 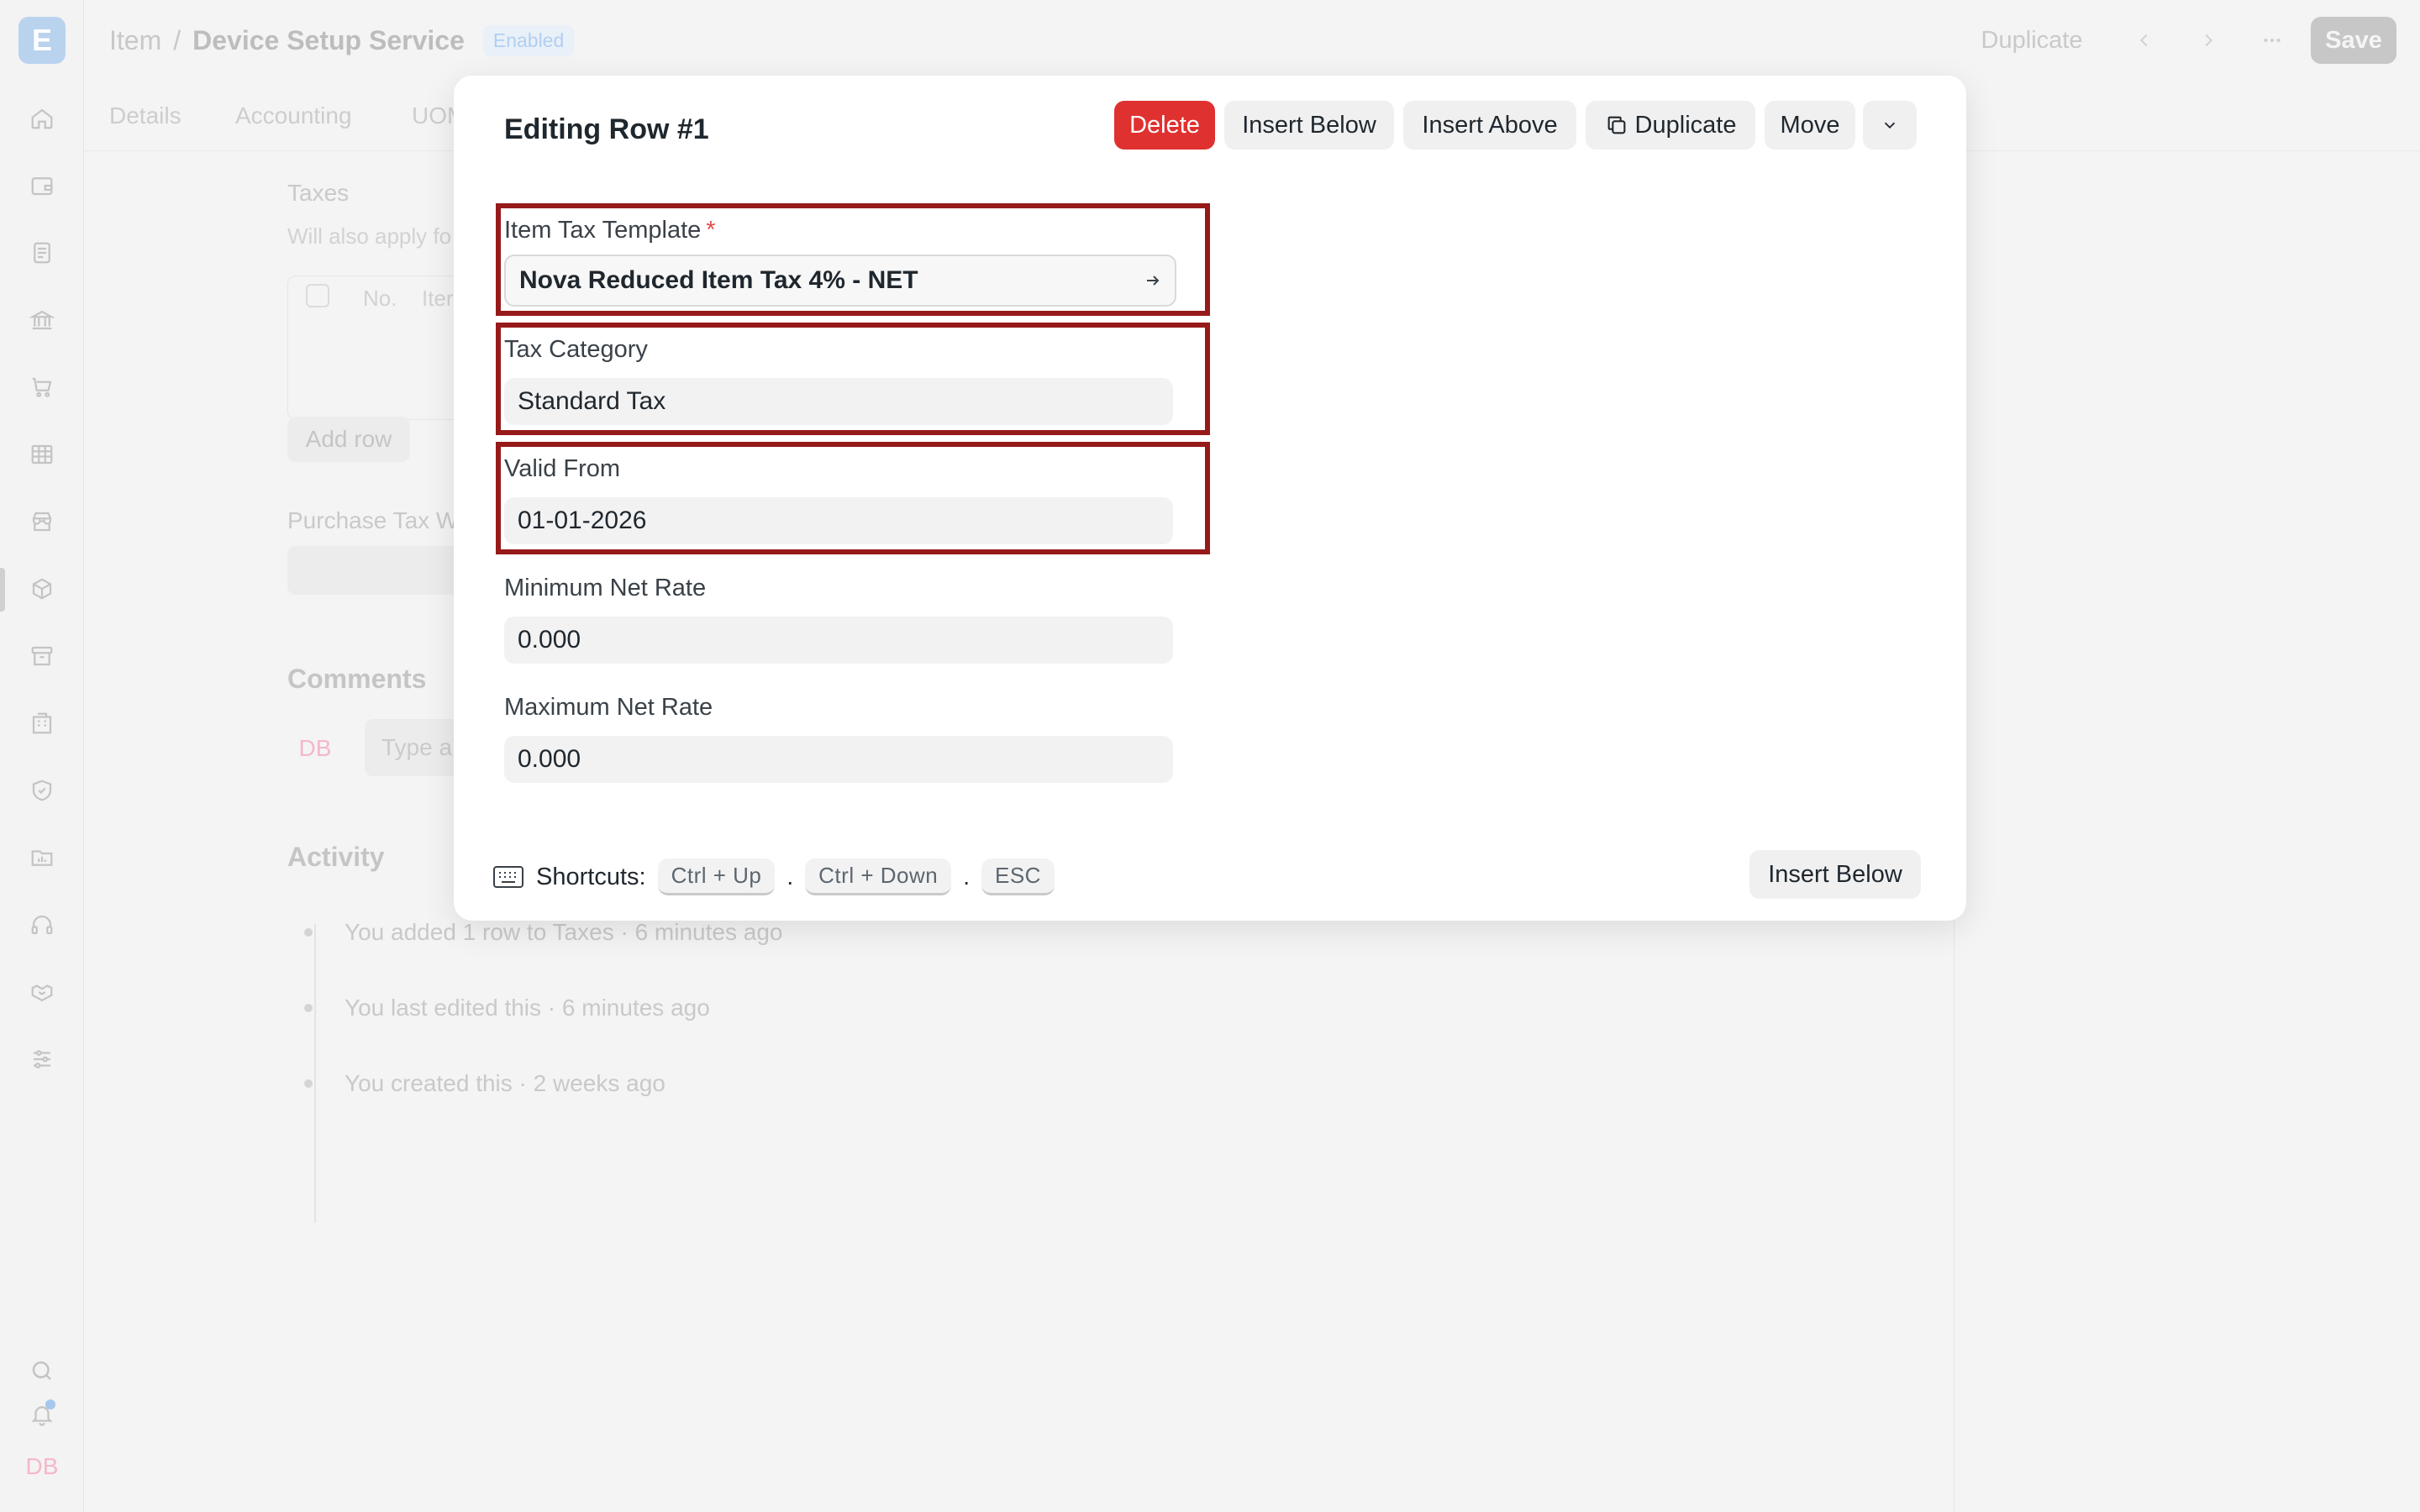 I want to click on archive-icon, so click(x=42, y=656).